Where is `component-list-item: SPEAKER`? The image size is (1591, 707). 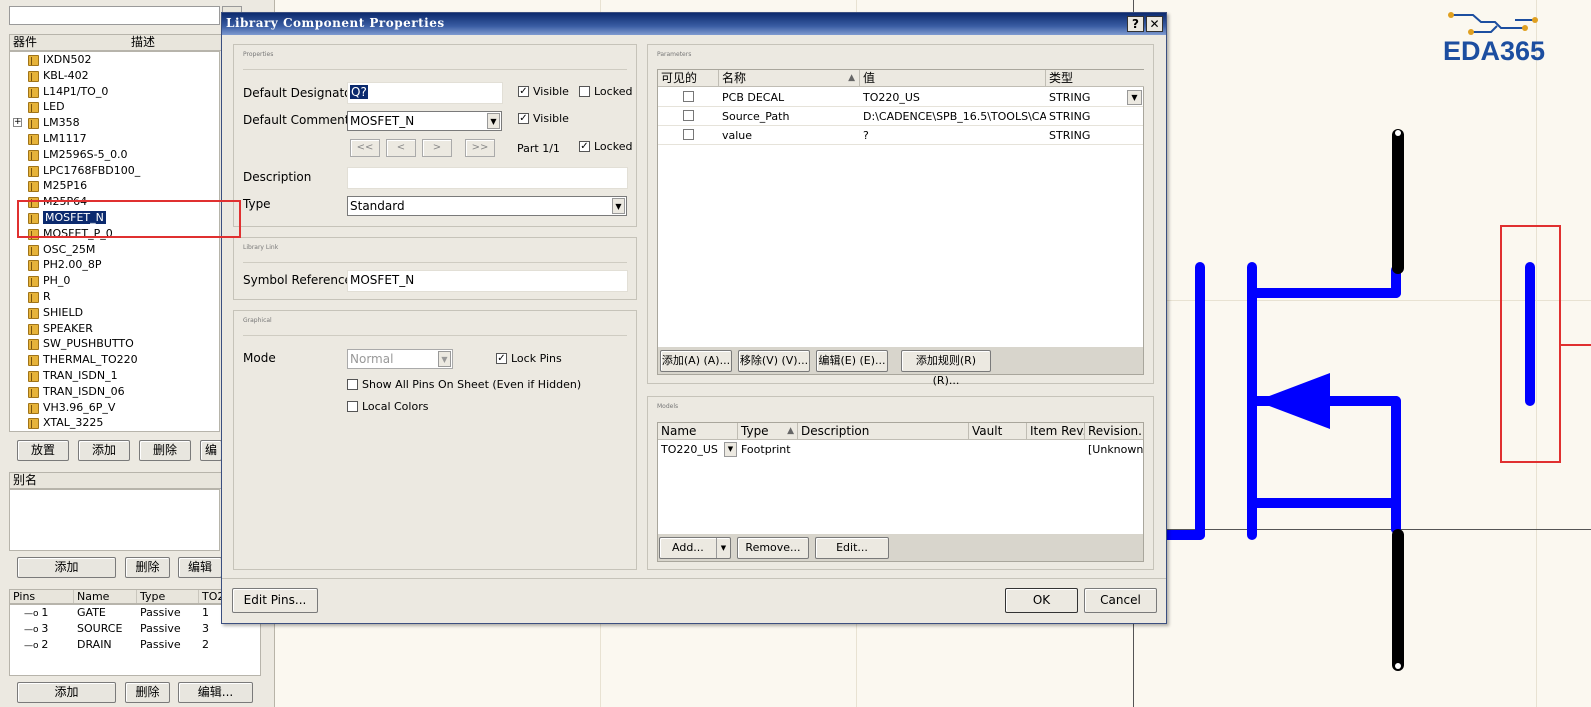 component-list-item: SPEAKER is located at coordinates (114, 329).